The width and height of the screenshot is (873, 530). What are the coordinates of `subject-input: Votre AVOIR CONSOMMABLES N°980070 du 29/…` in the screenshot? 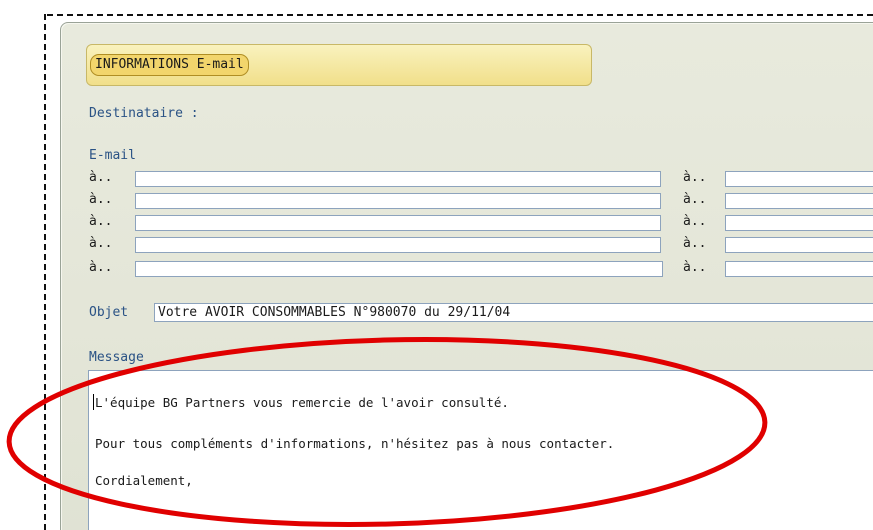 It's located at (513, 312).